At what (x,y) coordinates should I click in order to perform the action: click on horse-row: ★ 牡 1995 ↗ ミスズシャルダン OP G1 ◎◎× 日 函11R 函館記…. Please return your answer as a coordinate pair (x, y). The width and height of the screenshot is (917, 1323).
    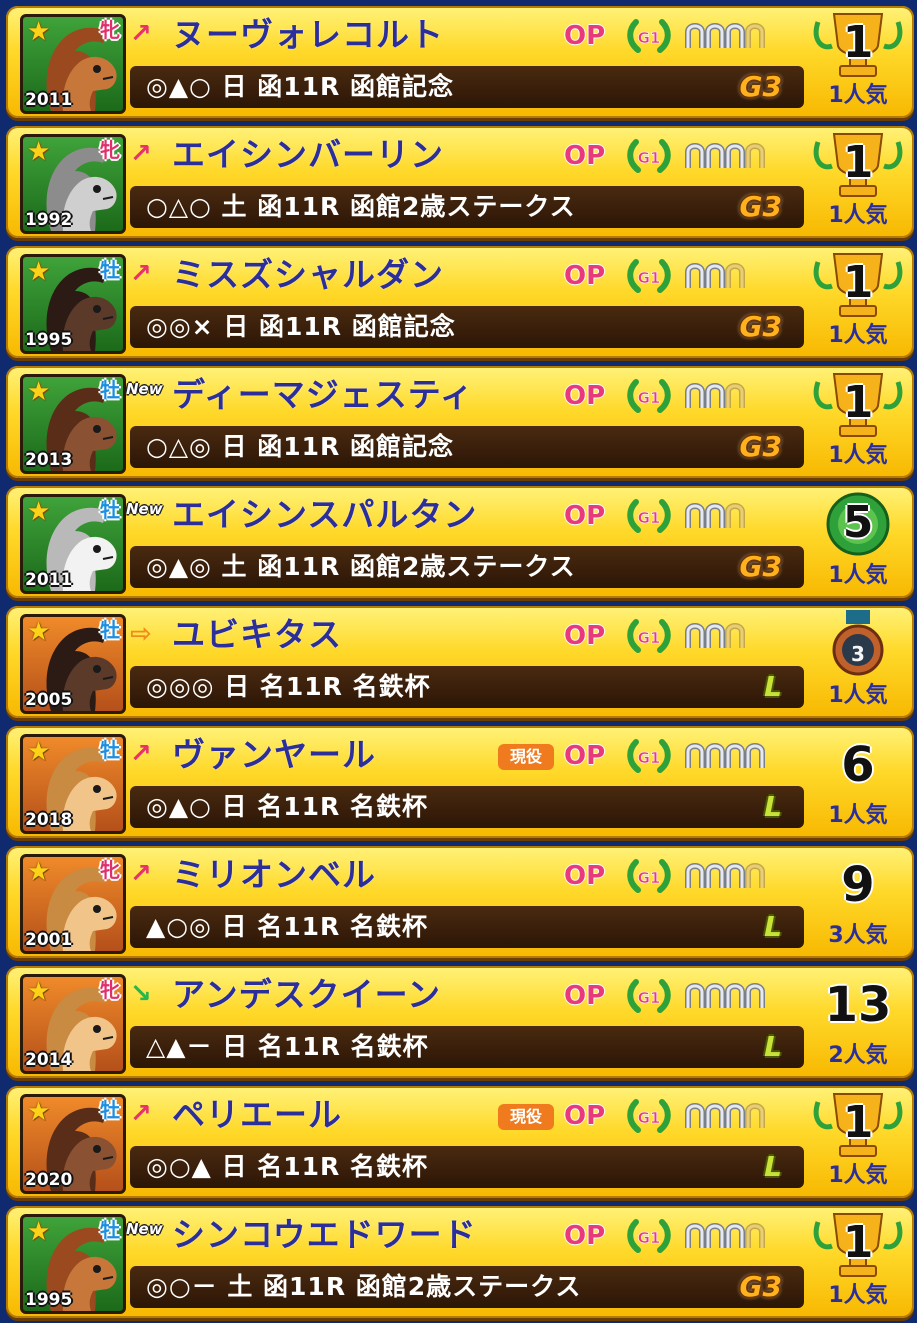
    Looking at the image, I should click on (460, 302).